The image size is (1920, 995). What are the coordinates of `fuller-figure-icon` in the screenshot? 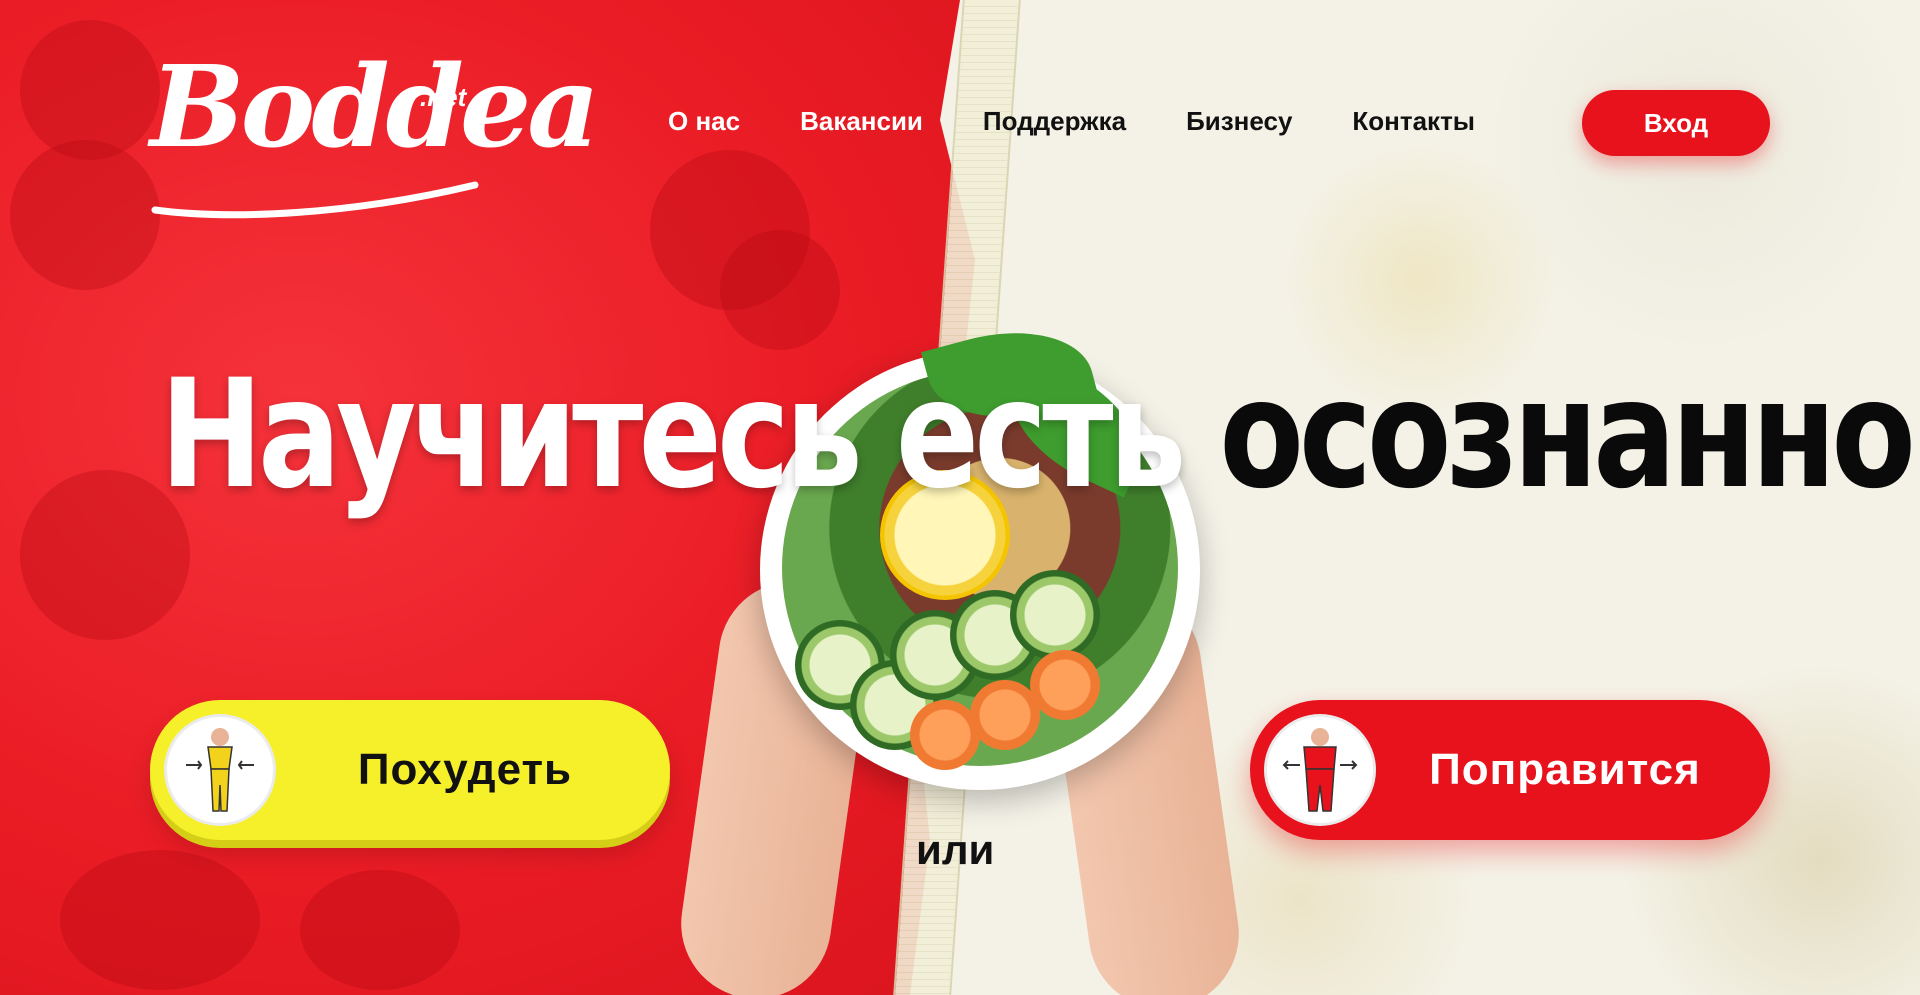 It's located at (1320, 770).